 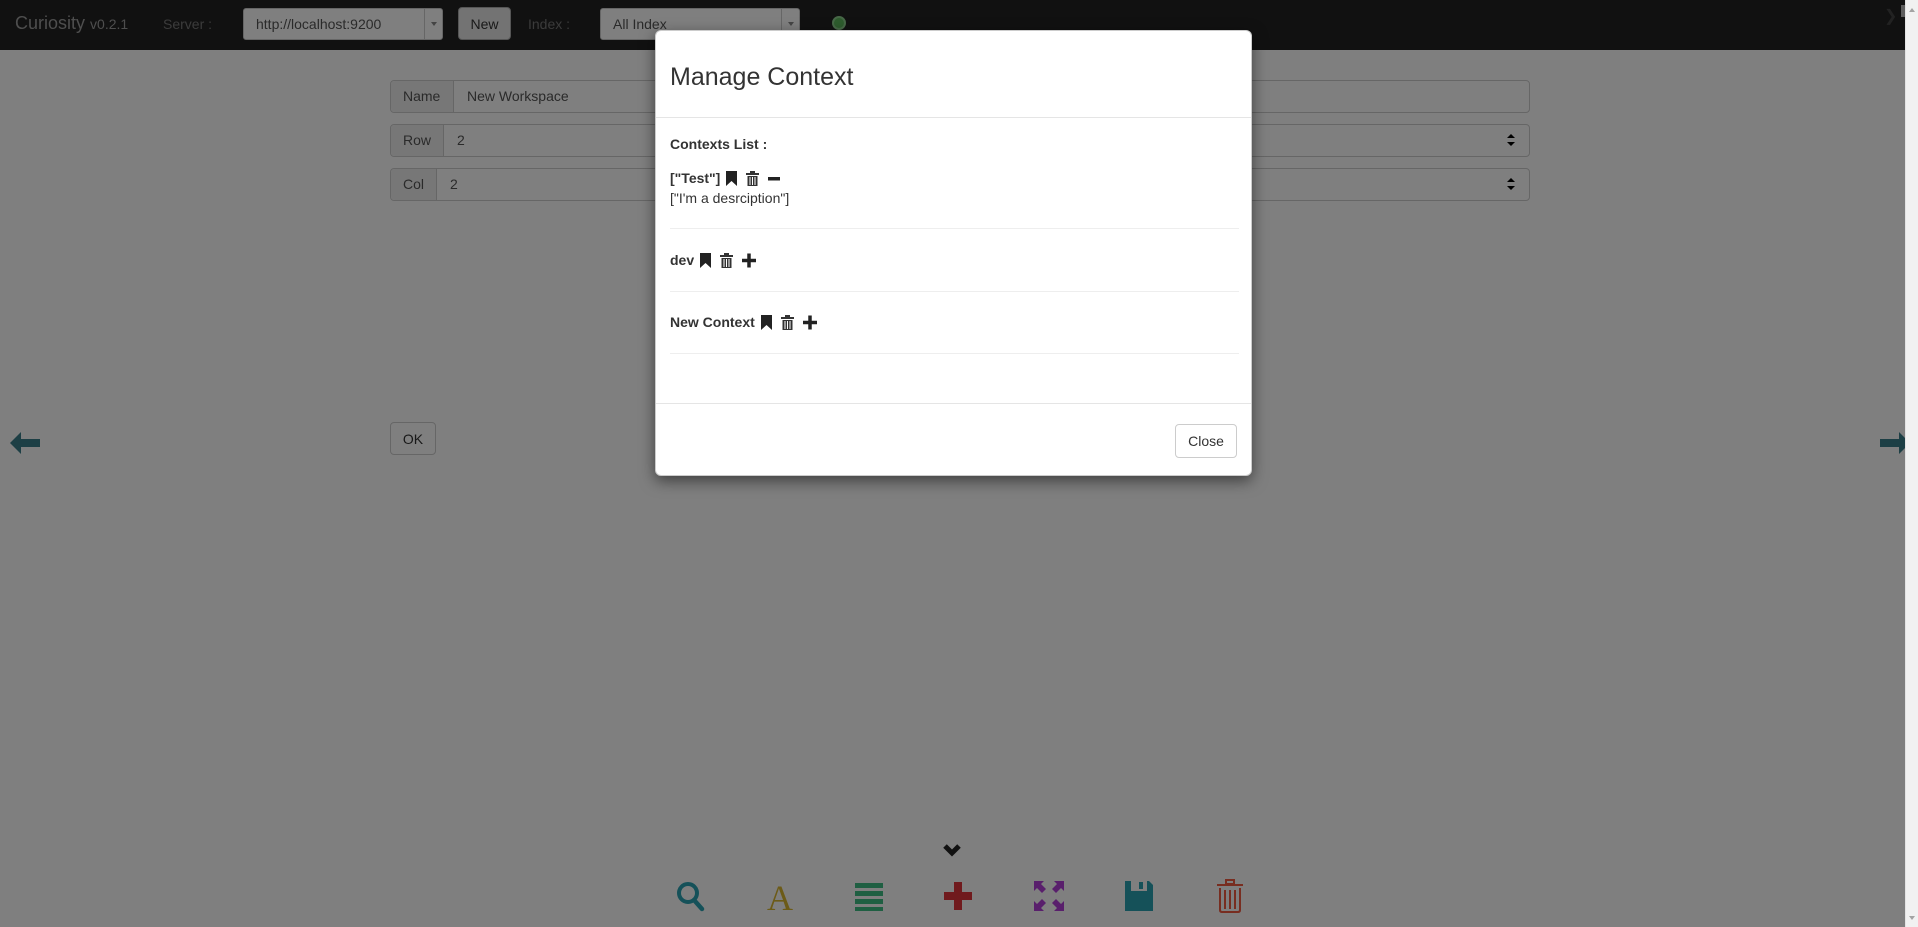 I want to click on context-item: New Context, so click(x=954, y=330).